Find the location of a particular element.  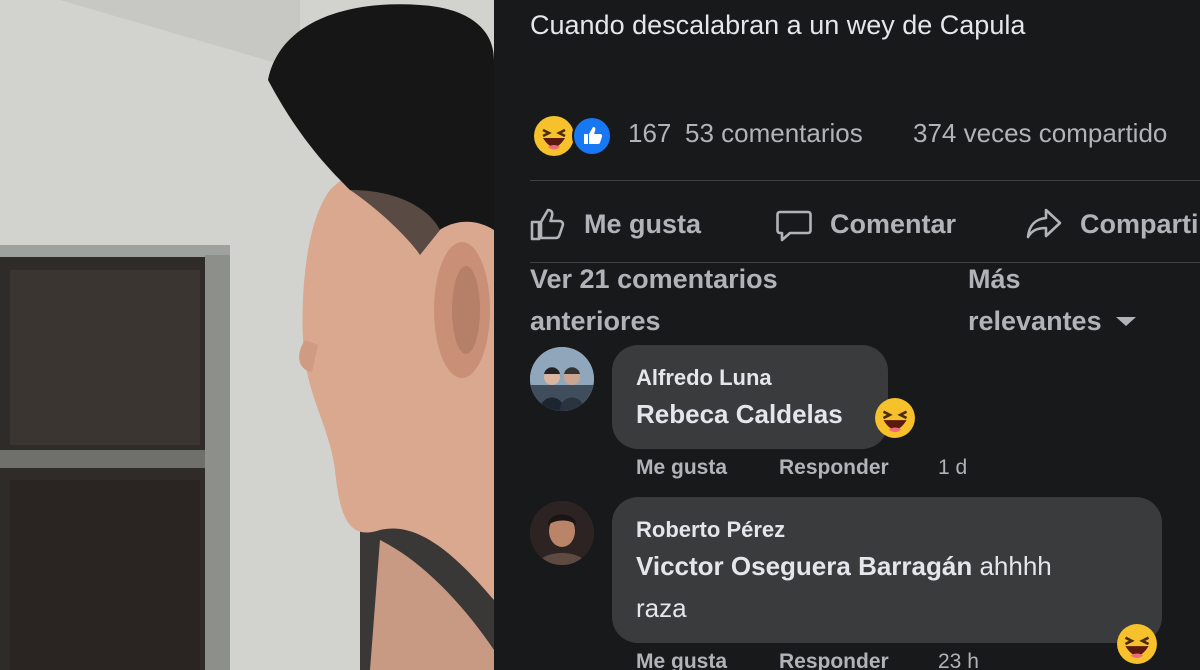

comment-mention: Rebeca Caldelas is located at coordinates (739, 414).